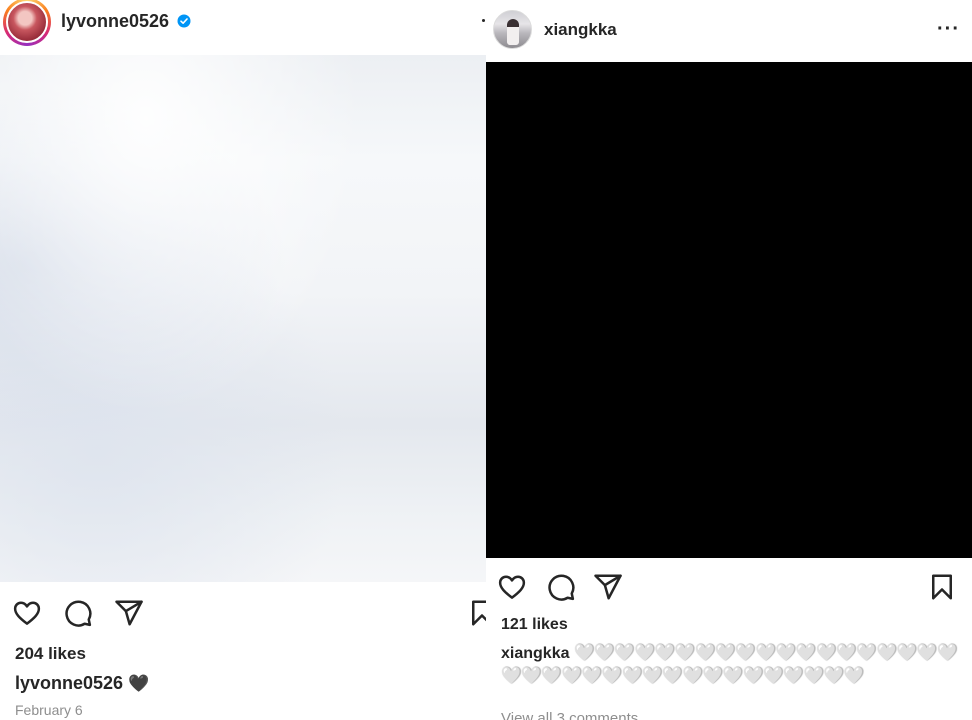 The image size is (972, 720). What do you see at coordinates (580, 30) in the screenshot?
I see `username-link: xiangkka` at bounding box center [580, 30].